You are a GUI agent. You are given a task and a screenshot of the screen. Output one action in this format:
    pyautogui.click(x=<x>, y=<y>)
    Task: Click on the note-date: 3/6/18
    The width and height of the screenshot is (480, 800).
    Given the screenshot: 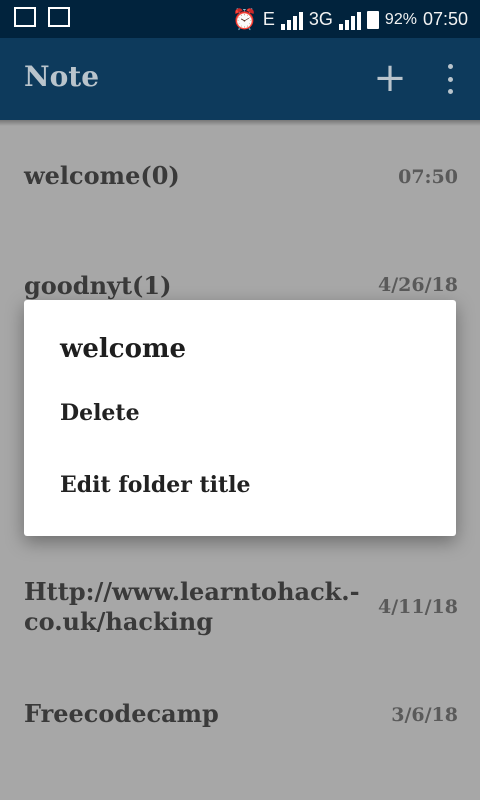 What is the action you would take?
    pyautogui.click(x=424, y=715)
    